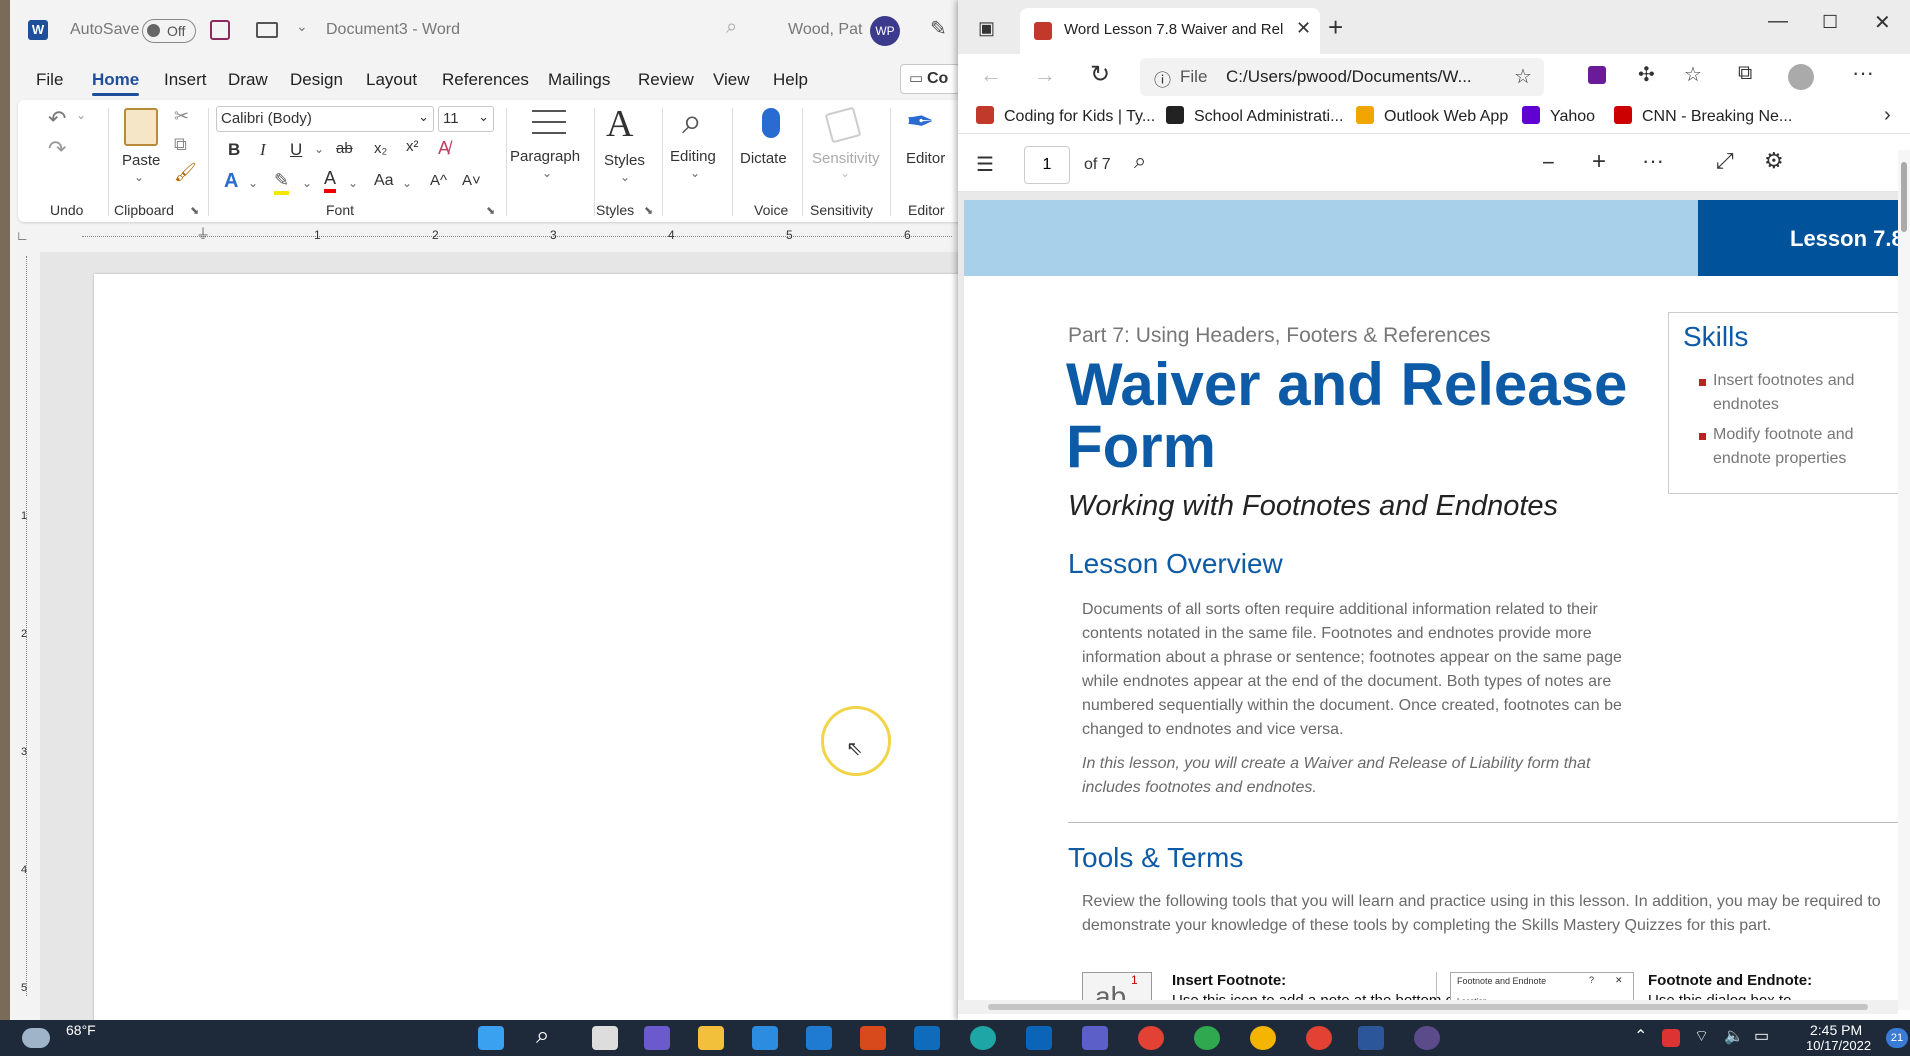 The image size is (1910, 1056). What do you see at coordinates (1904, 580) in the screenshot?
I see `vertical-scrollbar` at bounding box center [1904, 580].